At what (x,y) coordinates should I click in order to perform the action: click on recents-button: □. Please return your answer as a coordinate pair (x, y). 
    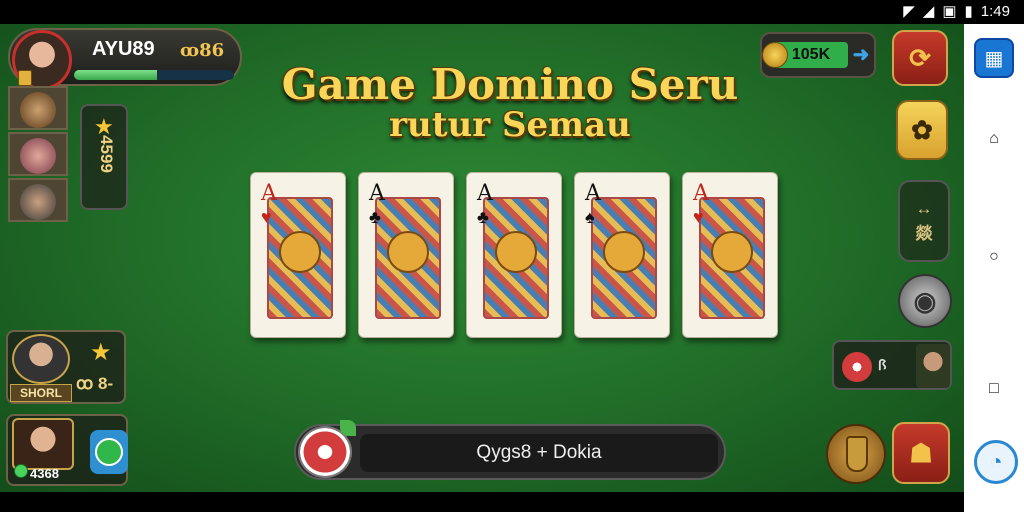
    Looking at the image, I should click on (994, 389).